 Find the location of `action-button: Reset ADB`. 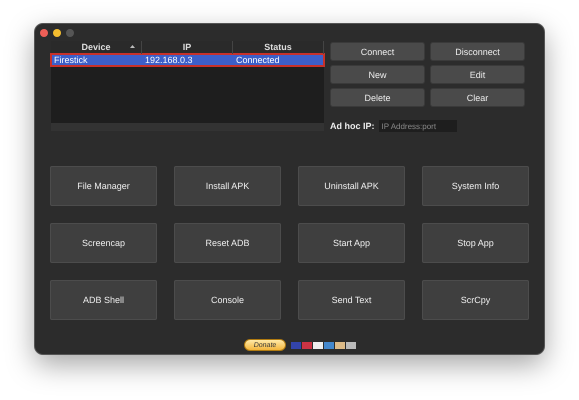

action-button: Reset ADB is located at coordinates (227, 243).